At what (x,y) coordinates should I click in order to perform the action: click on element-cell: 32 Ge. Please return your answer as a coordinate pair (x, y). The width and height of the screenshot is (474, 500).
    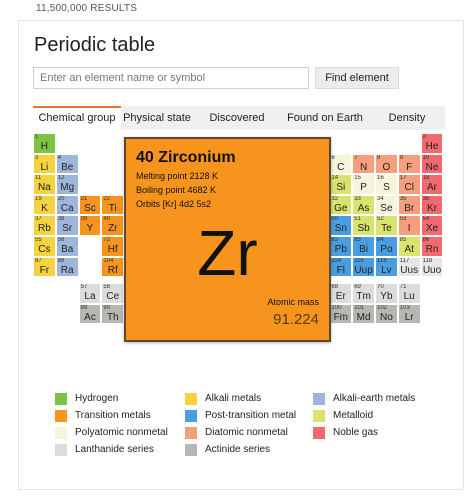
    Looking at the image, I should click on (341, 205).